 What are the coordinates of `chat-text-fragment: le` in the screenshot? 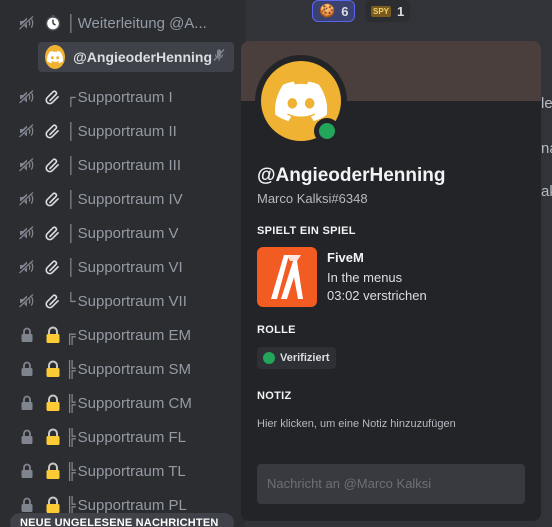 It's located at (546, 103).